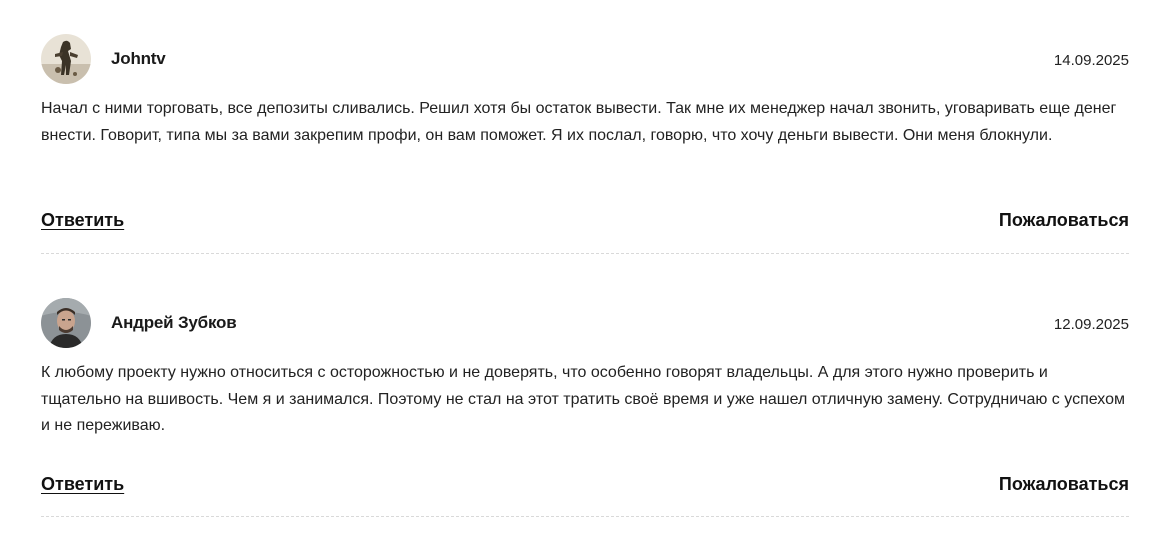 The image size is (1154, 537). I want to click on author-name: Johntv, so click(138, 58).